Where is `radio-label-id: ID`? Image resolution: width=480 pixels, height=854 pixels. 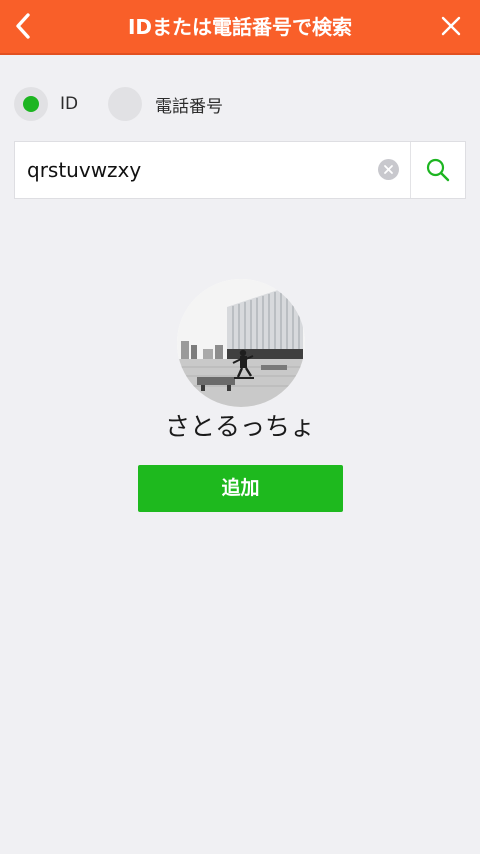 radio-label-id: ID is located at coordinates (69, 104).